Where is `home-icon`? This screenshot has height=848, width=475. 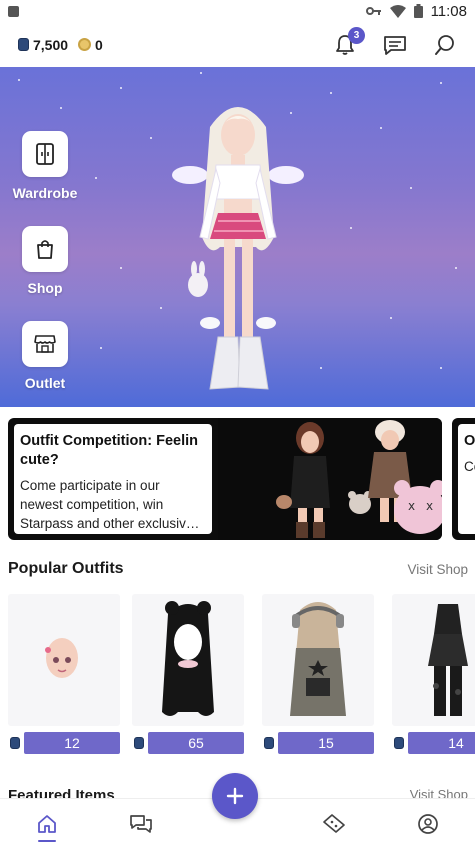
home-icon is located at coordinates (46, 823).